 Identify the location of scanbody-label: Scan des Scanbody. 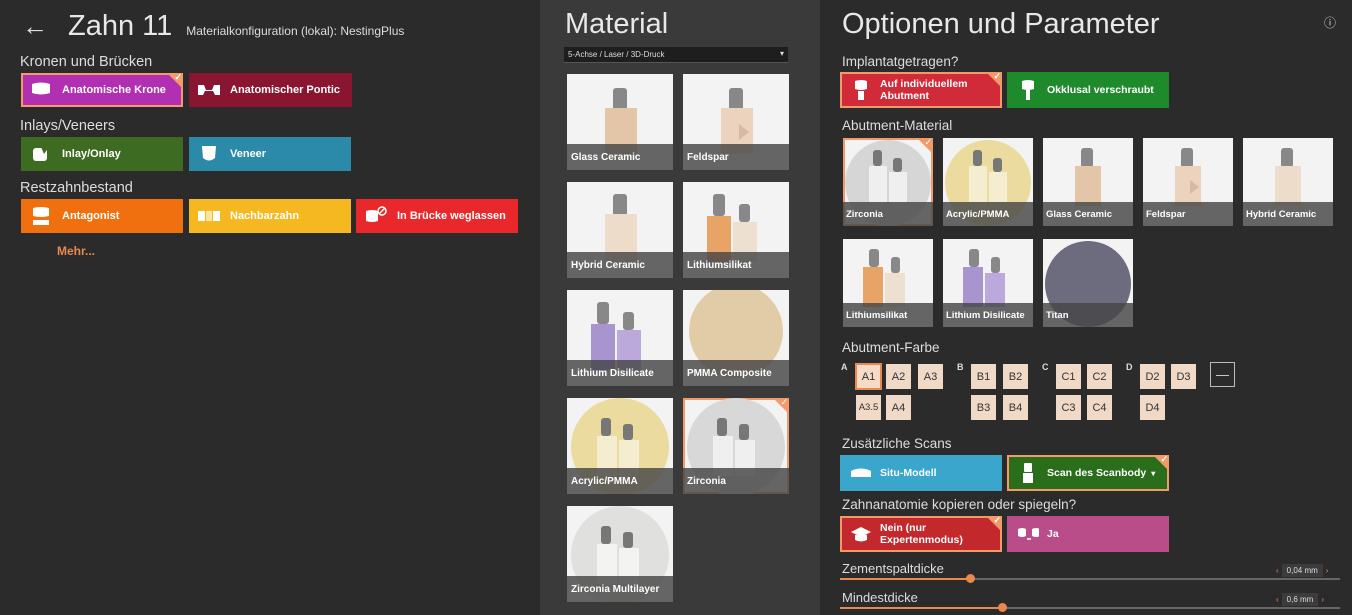
(1097, 473).